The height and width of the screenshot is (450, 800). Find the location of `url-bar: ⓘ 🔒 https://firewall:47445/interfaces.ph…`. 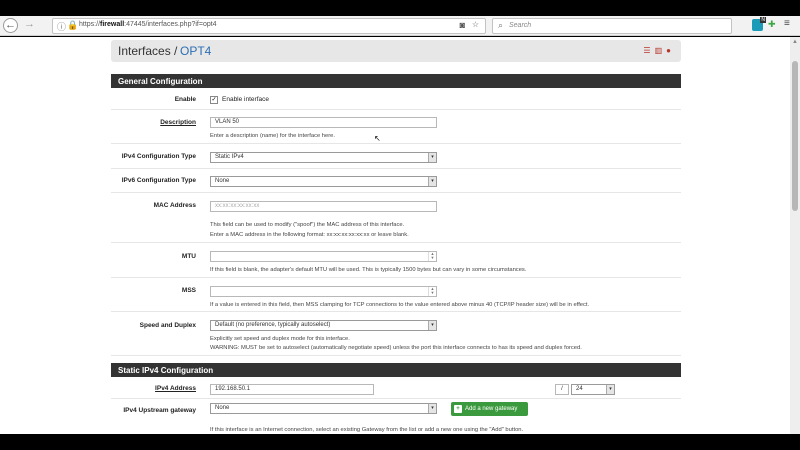

url-bar: ⓘ 🔒 https://firewall:47445/interfaces.ph… is located at coordinates (269, 26).